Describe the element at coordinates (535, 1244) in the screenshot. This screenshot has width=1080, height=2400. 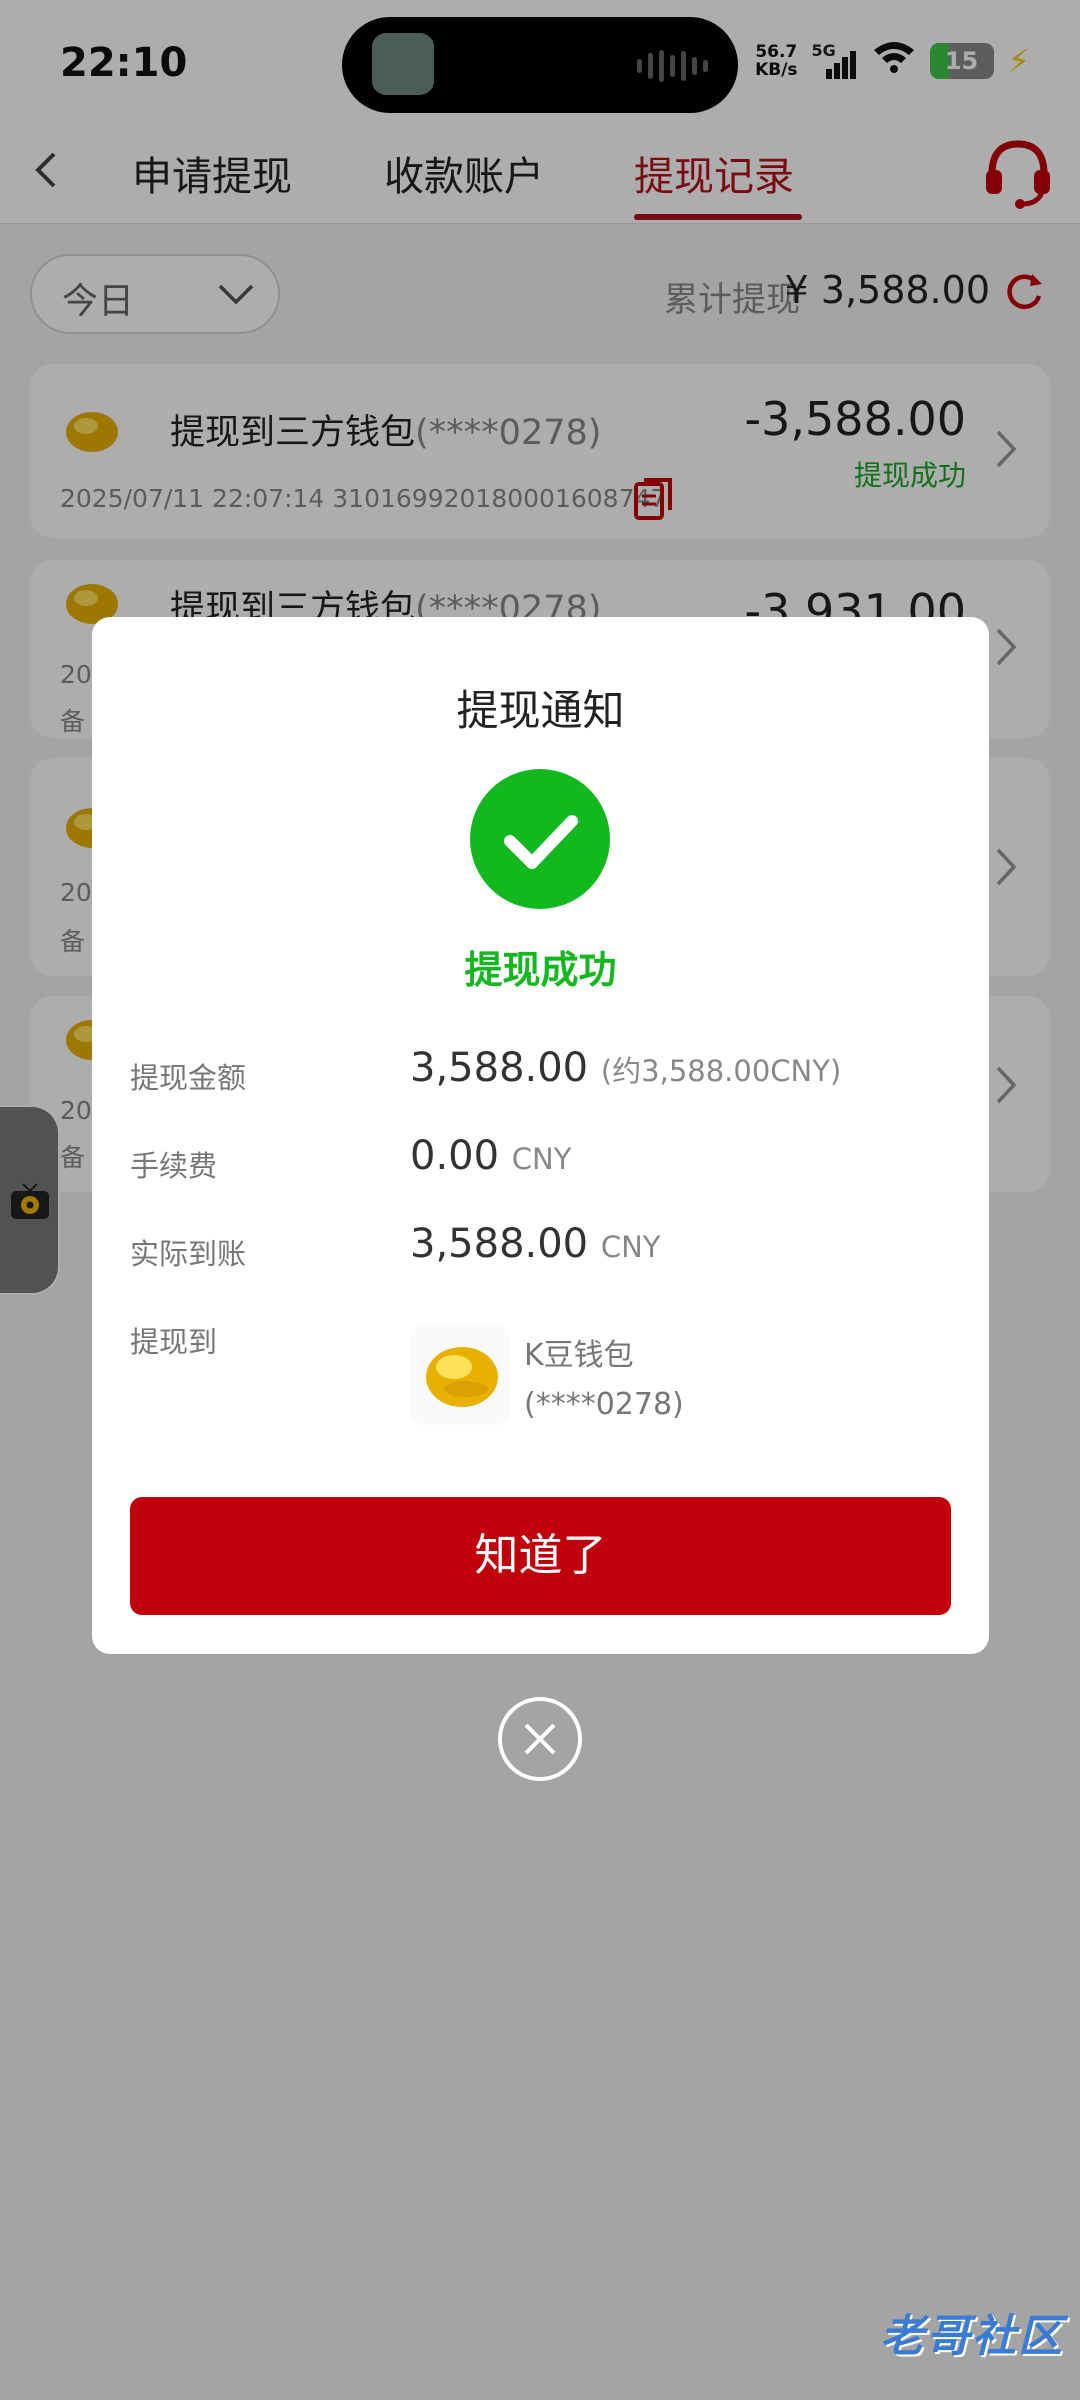
I see `received-value: 3,588.00 CNY` at that location.